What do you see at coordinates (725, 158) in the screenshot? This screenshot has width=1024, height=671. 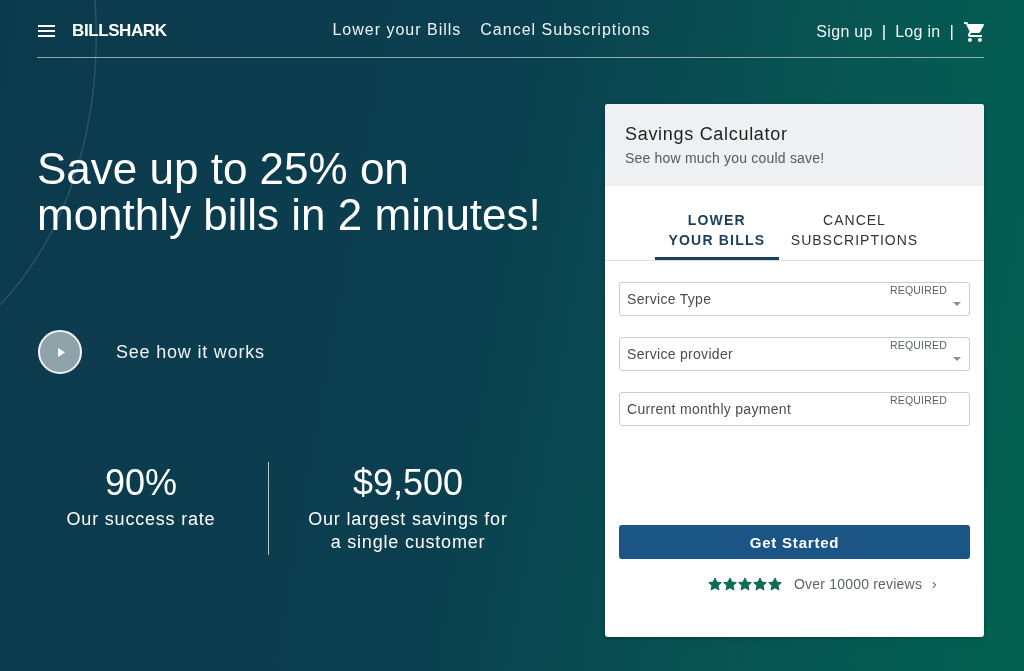 I see `card-subtitle: See how much you could save!` at bounding box center [725, 158].